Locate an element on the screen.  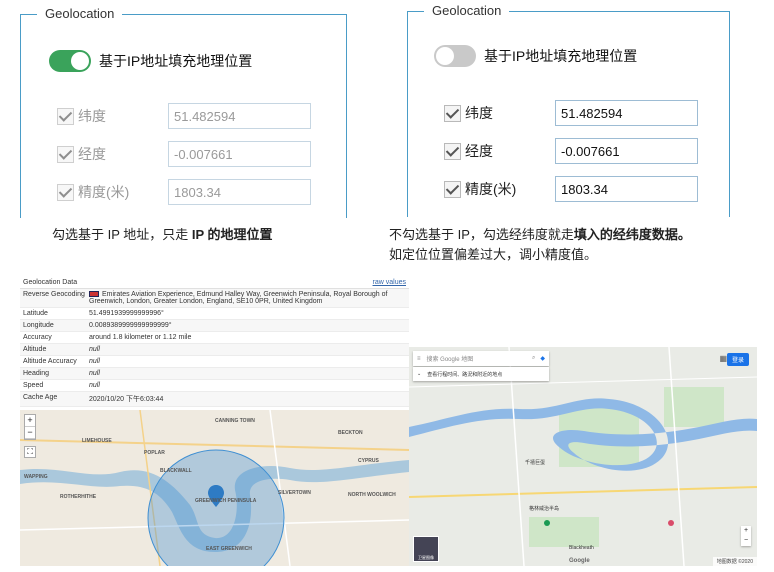
raw-values-link: raw values is located at coordinates (389, 283).